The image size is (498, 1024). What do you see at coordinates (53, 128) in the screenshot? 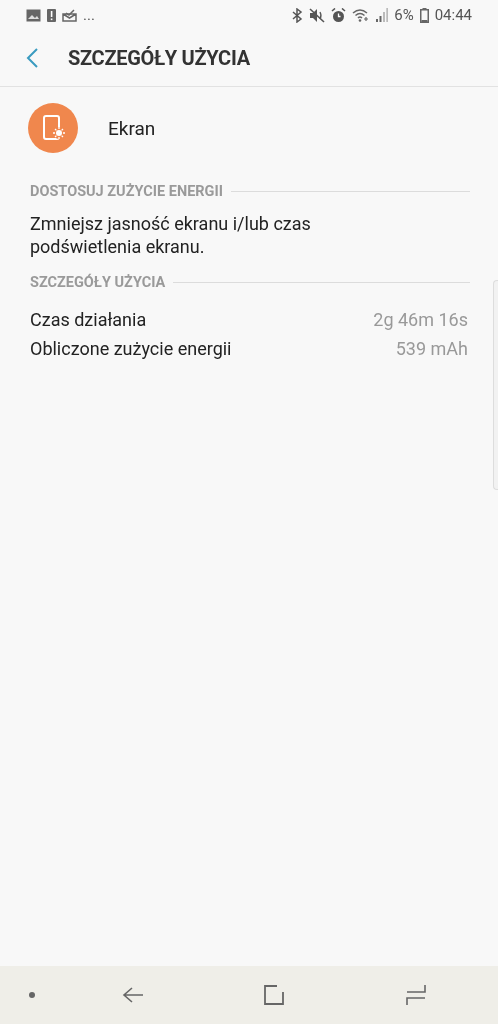
I see `screen-brightness-icon` at bounding box center [53, 128].